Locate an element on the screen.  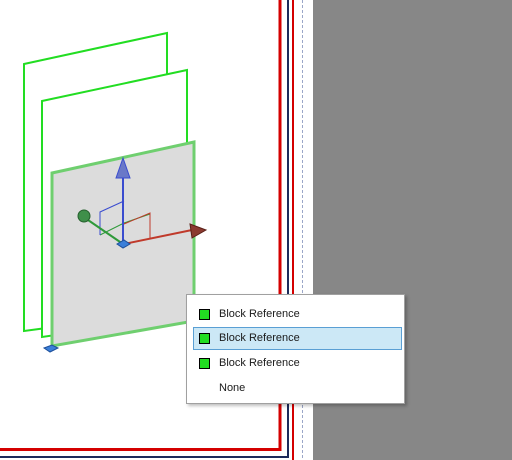
gizmo-x-arrow-icon is located at coordinates (198, 231).